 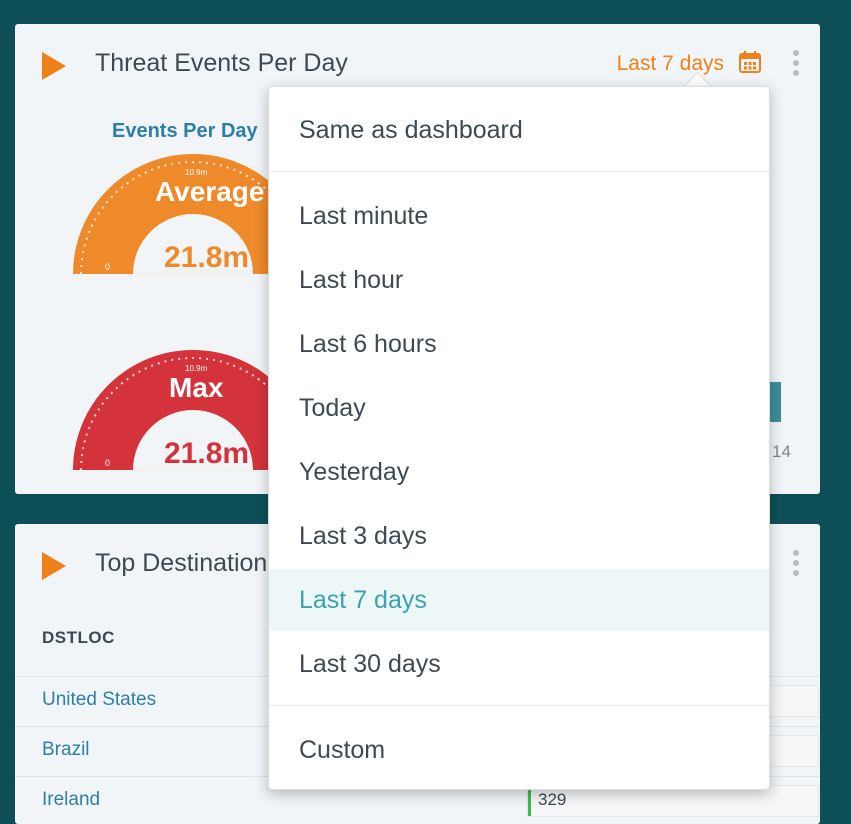 What do you see at coordinates (66, 750) in the screenshot?
I see `row-country: Brazil` at bounding box center [66, 750].